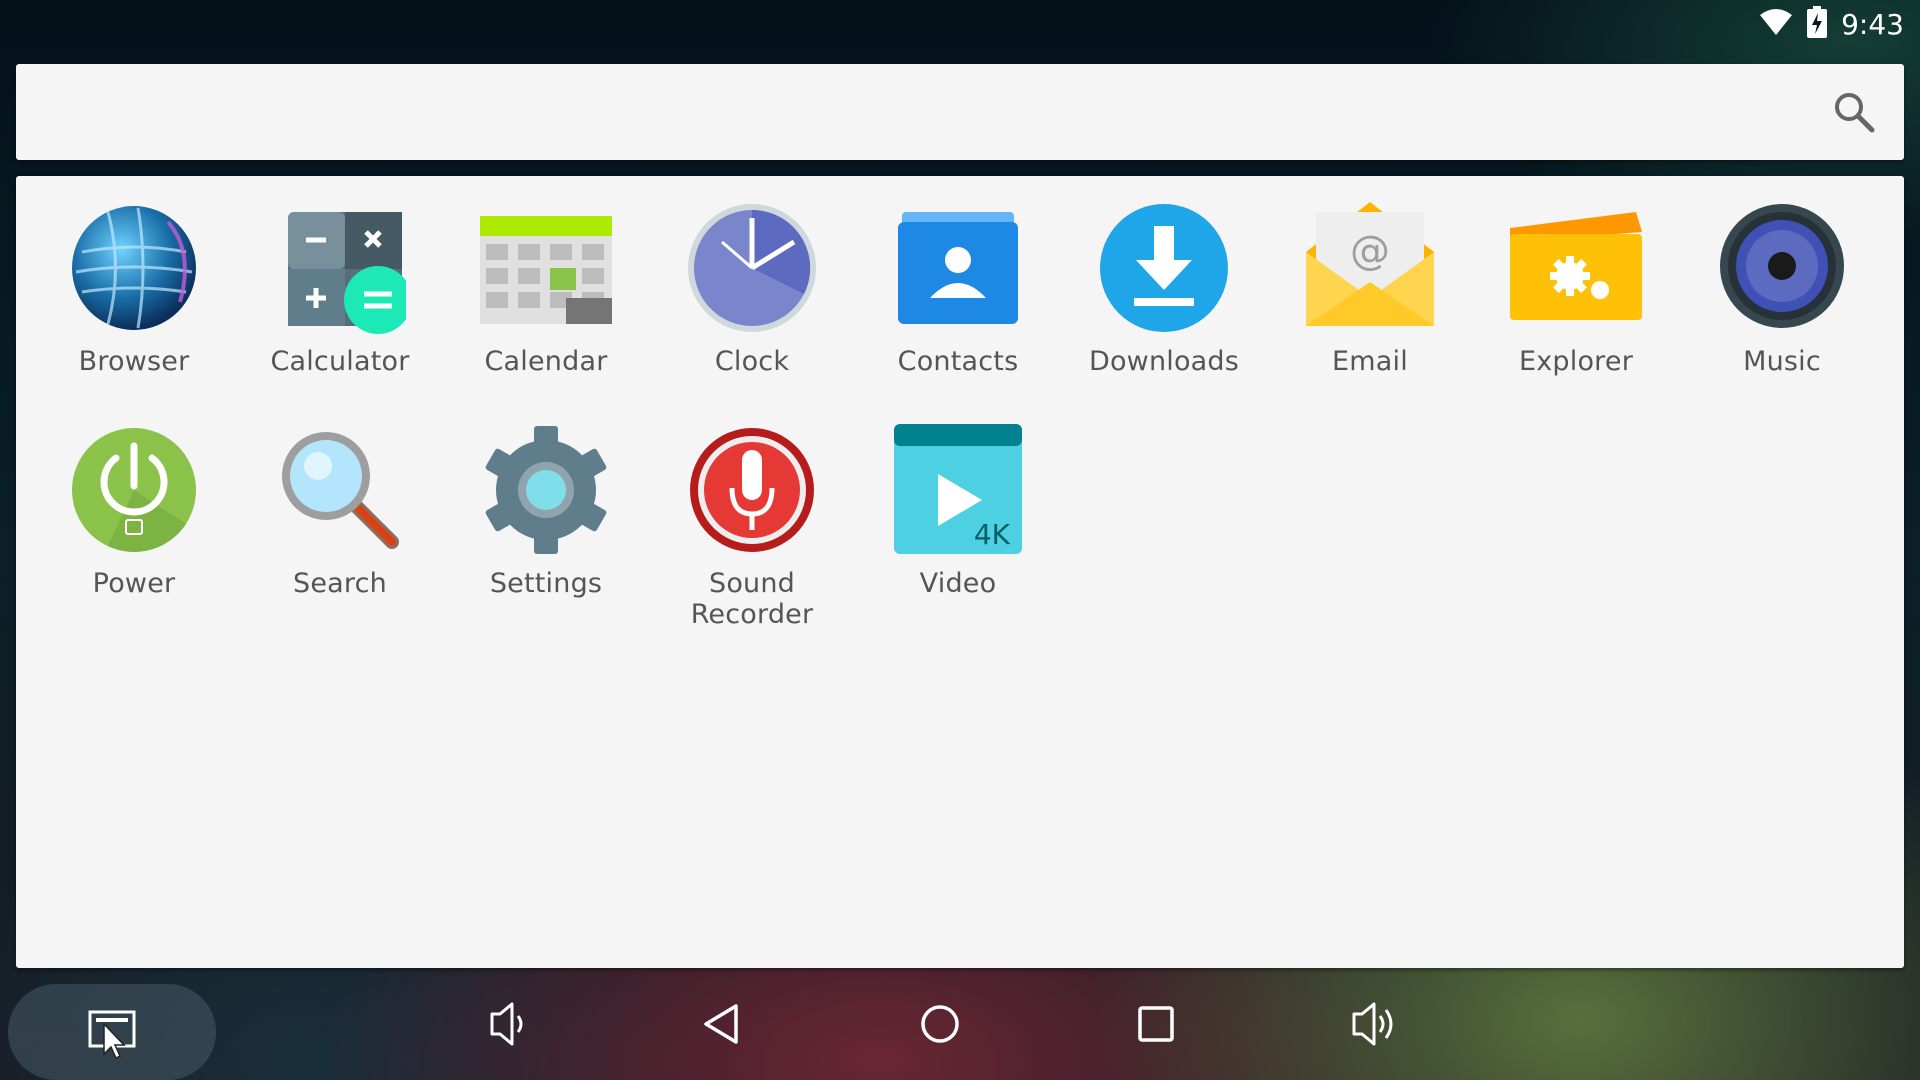 This screenshot has height=1080, width=1920. What do you see at coordinates (546, 490) in the screenshot?
I see `settings-gear-icon` at bounding box center [546, 490].